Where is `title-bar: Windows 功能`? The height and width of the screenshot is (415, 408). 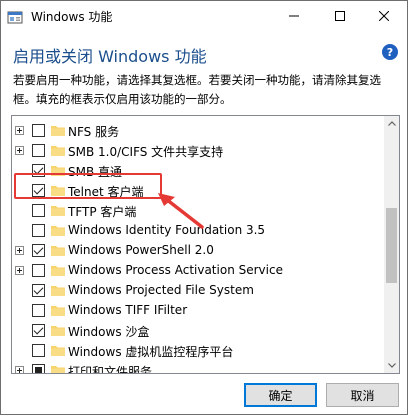
title-bar: Windows 功能 is located at coordinates (204, 16).